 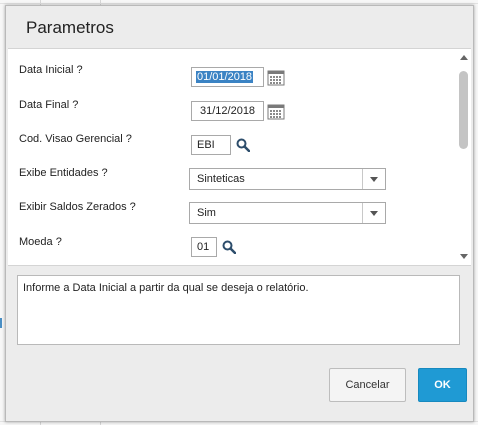 What do you see at coordinates (204, 247) in the screenshot?
I see `moeda-input: 01` at bounding box center [204, 247].